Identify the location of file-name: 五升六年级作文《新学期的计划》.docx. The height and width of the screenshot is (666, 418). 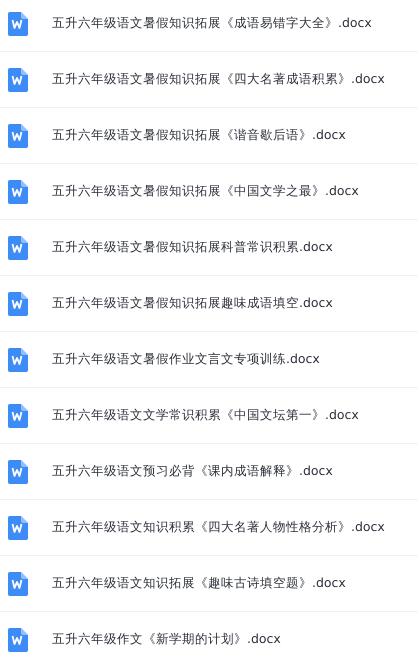
(166, 639).